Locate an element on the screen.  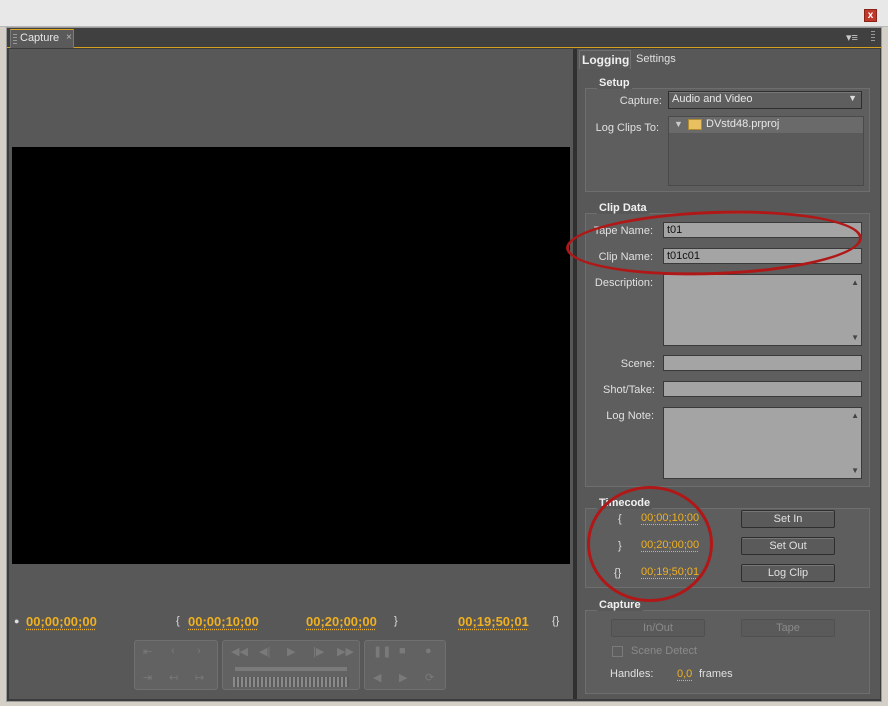
close-icon: x is located at coordinates (870, 15).